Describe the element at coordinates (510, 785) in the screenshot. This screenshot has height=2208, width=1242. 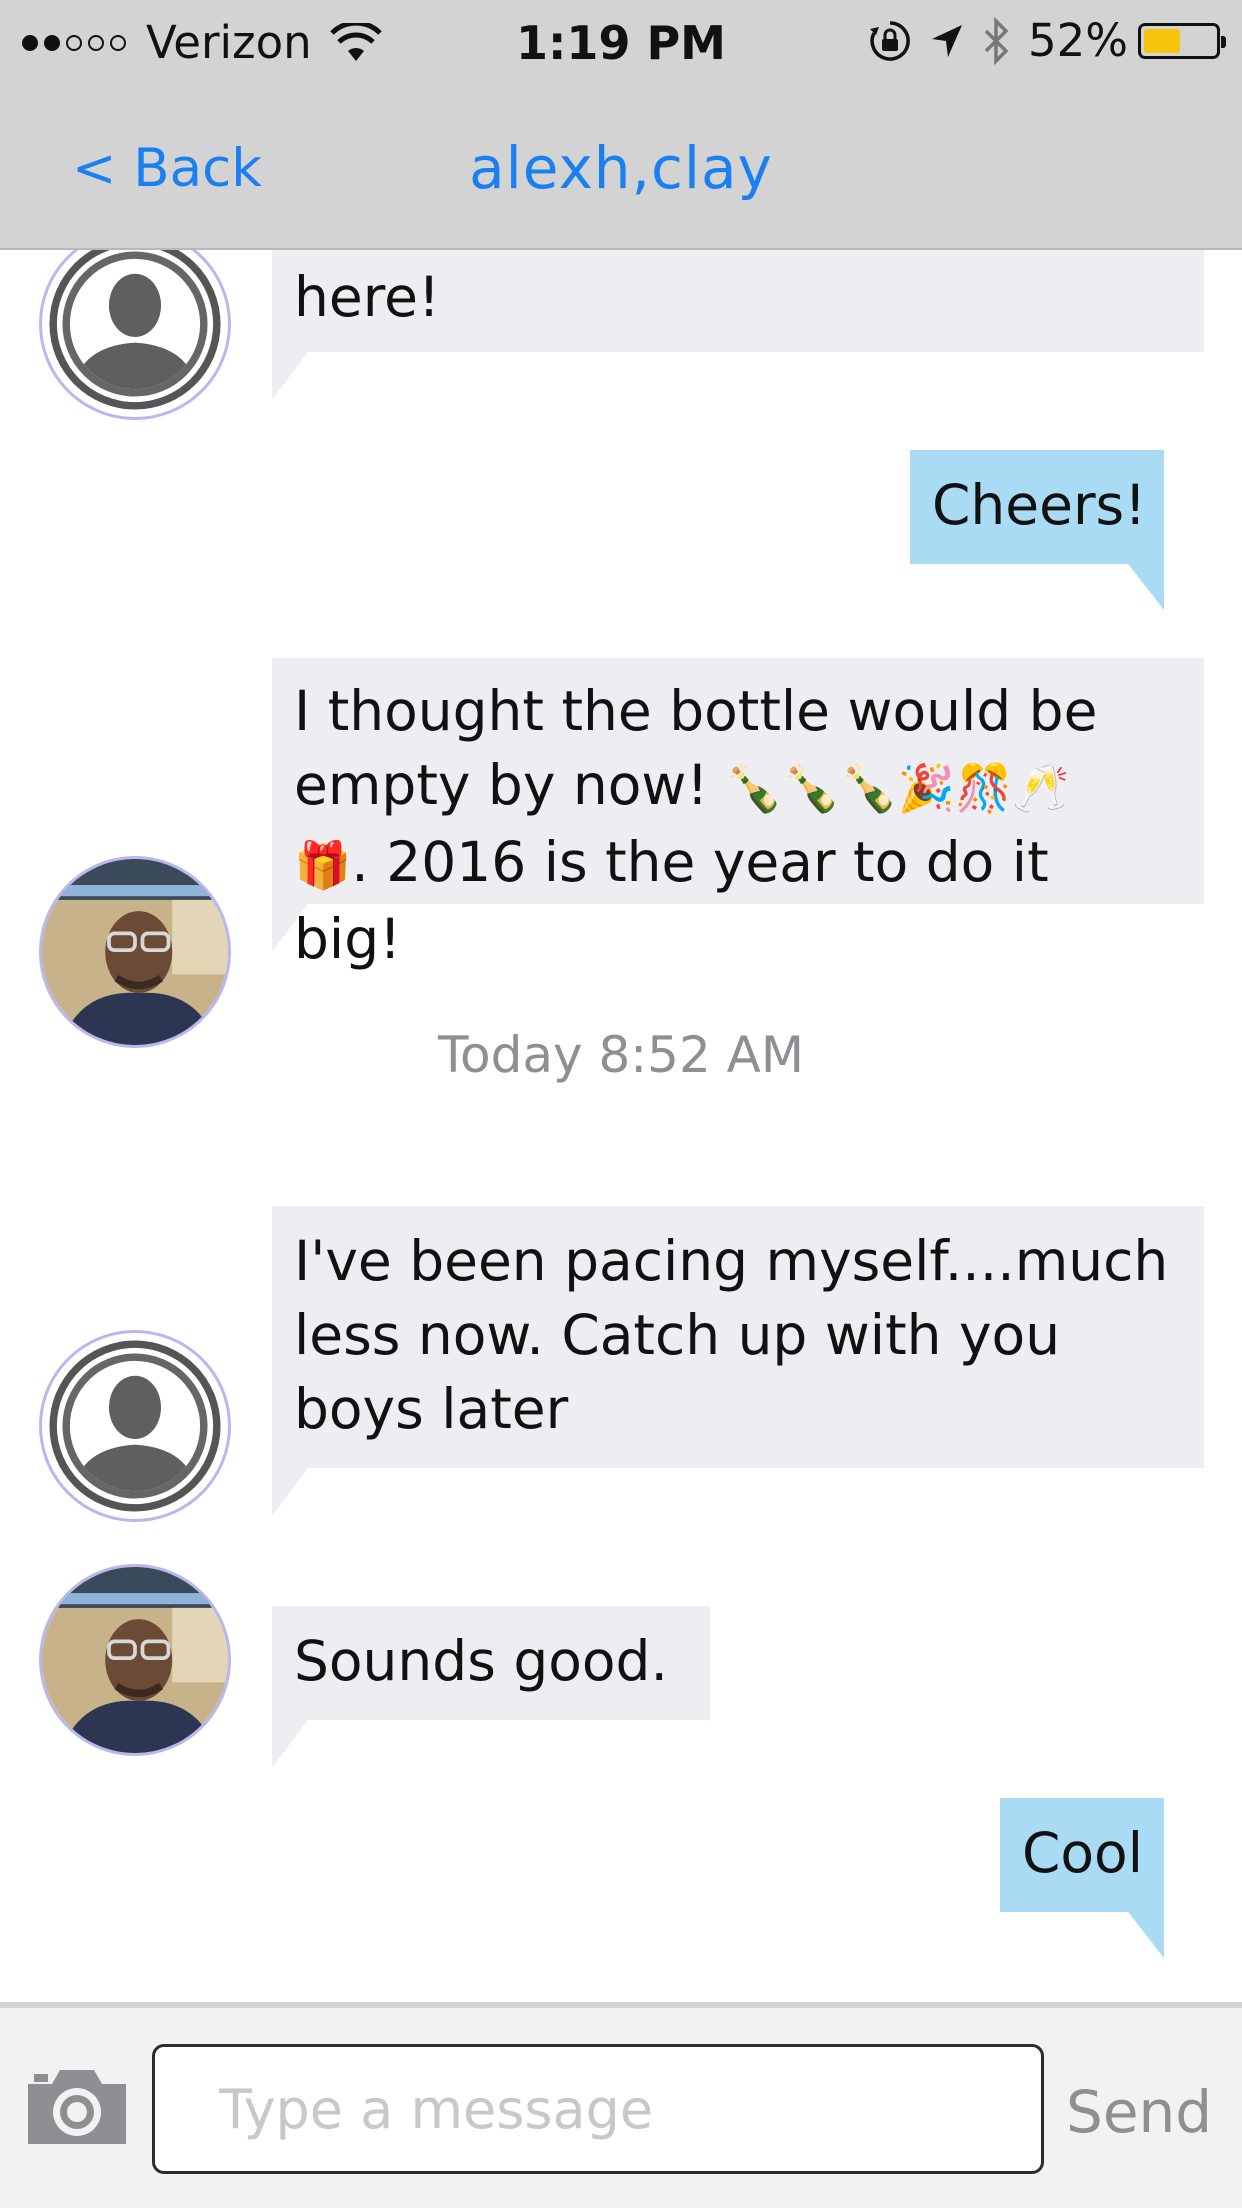
I see `message-text: empty by now!` at that location.